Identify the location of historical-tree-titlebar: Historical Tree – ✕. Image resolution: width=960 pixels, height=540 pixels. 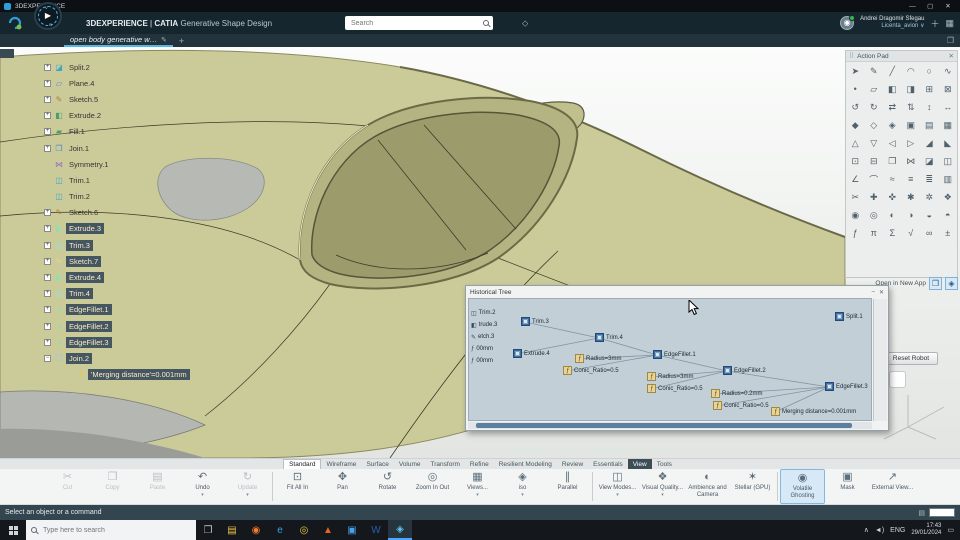
(677, 292).